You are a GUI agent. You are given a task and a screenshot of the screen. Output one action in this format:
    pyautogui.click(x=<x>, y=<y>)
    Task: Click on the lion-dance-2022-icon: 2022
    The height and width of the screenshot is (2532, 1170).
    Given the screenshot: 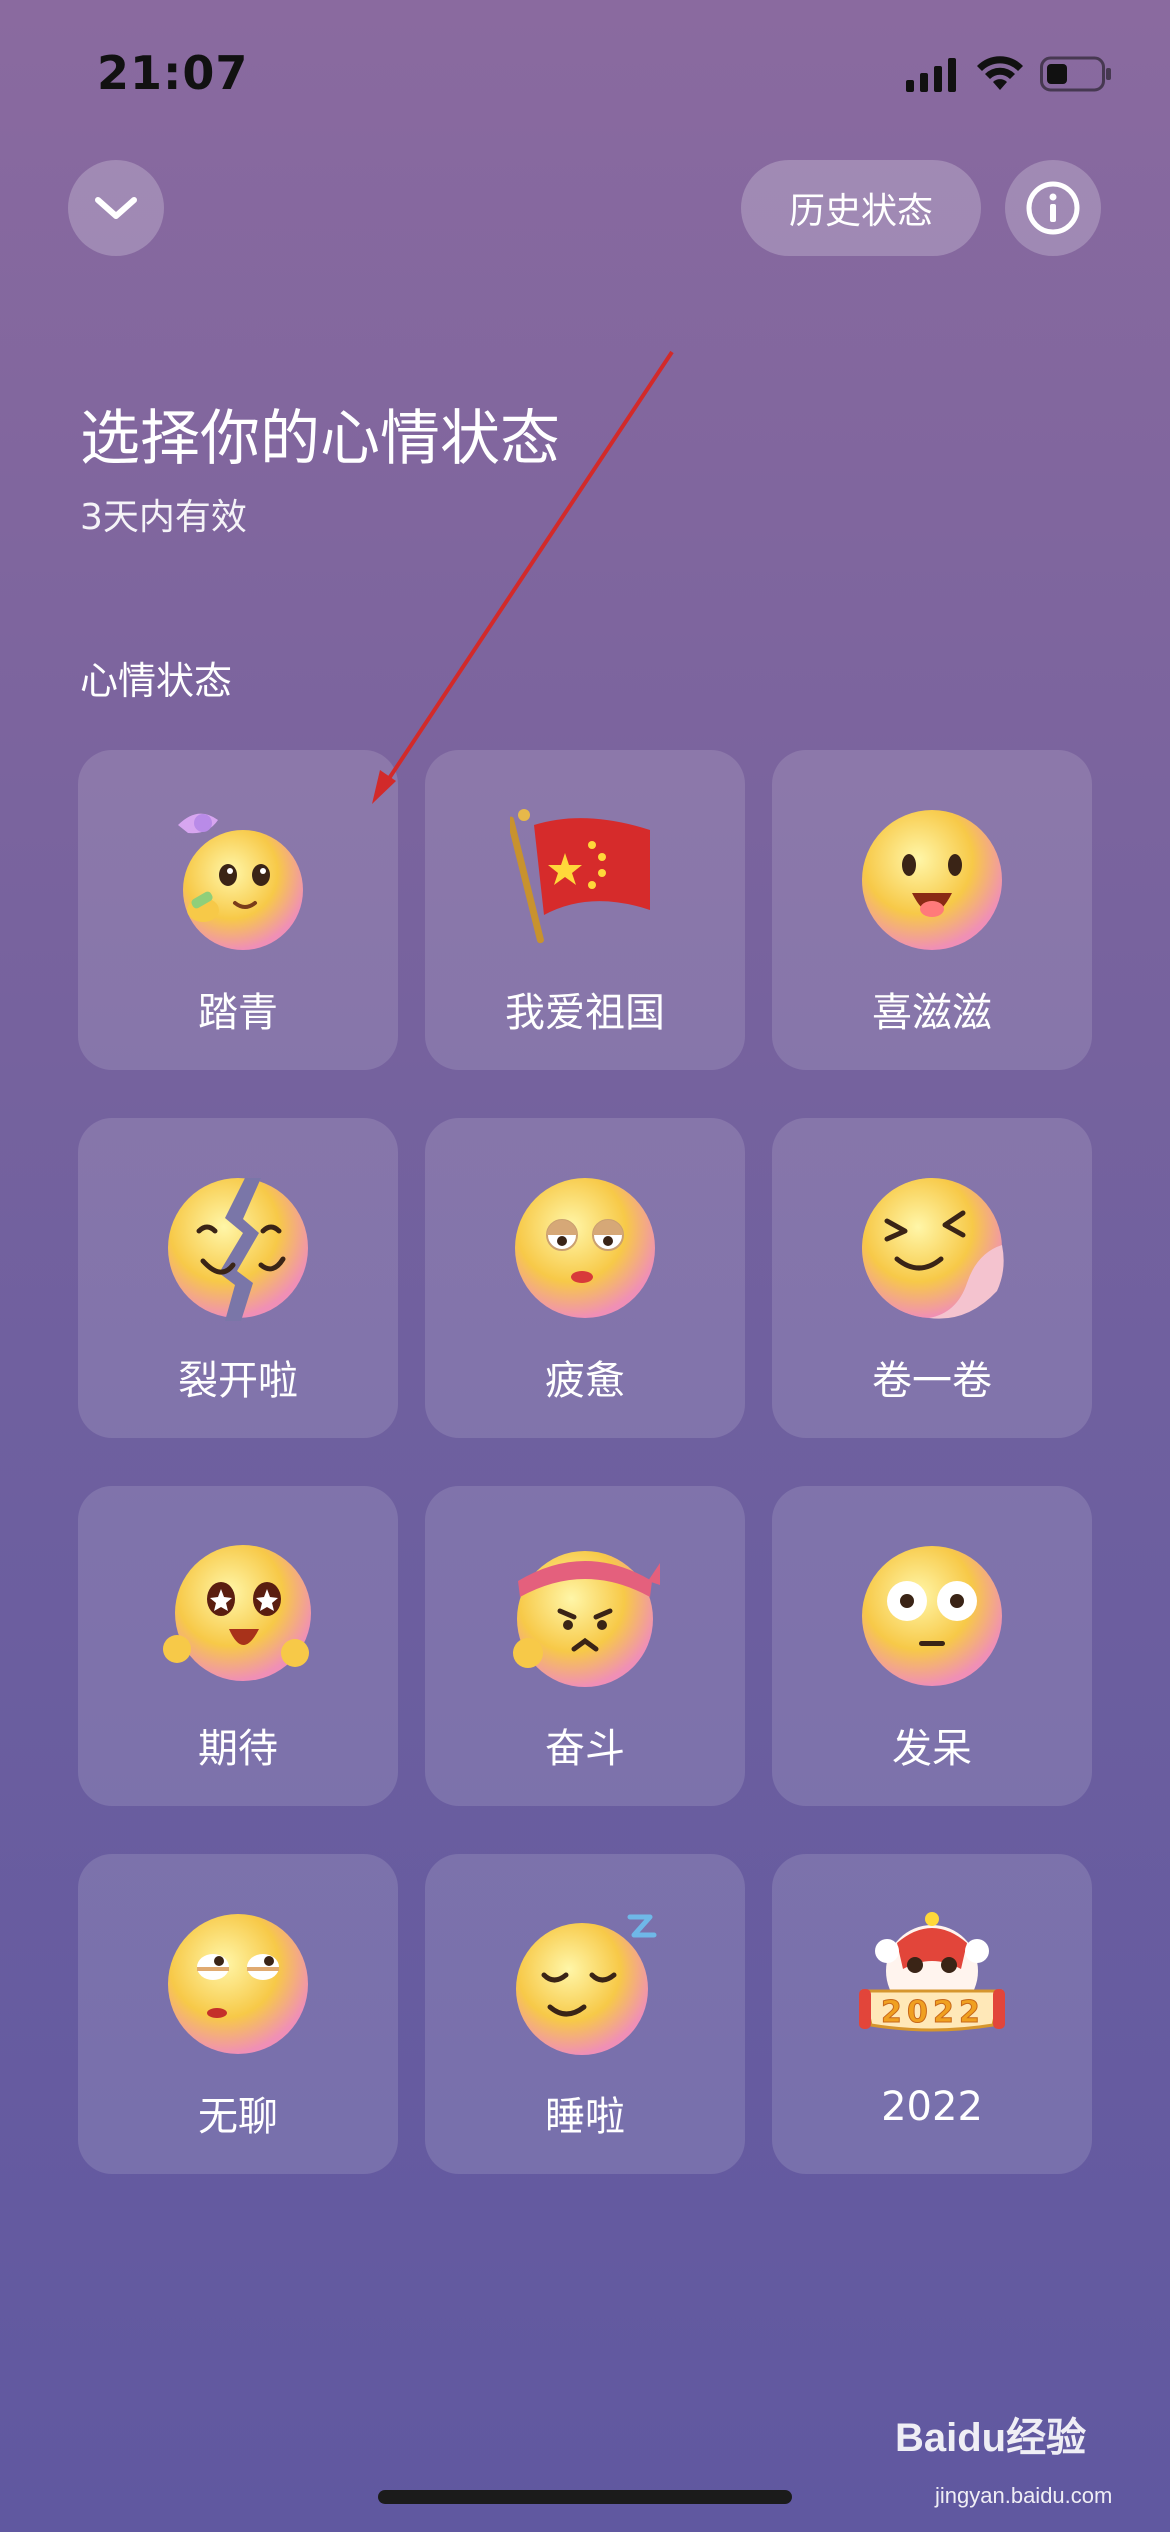 What is the action you would take?
    pyautogui.click(x=932, y=1972)
    